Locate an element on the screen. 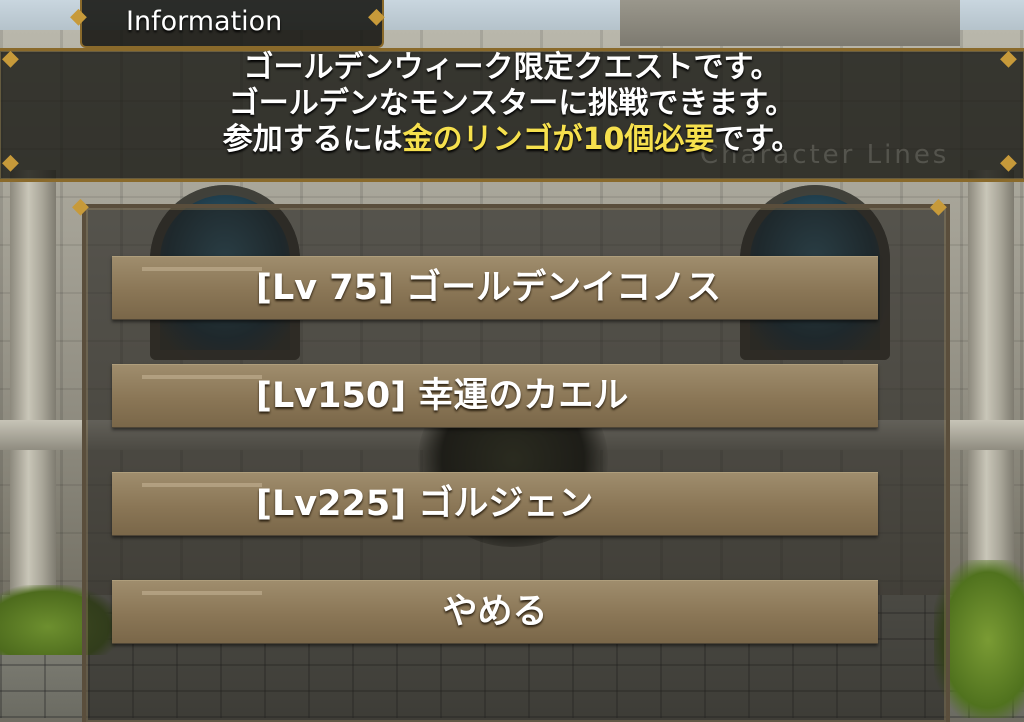 This screenshot has width=1024, height=722. quest-option-goldjen: [Lv225] ゴルジェン is located at coordinates (495, 504).